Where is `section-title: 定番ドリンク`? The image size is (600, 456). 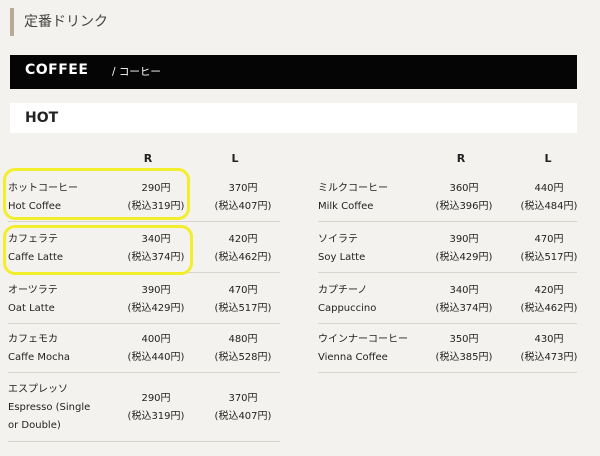 section-title: 定番ドリンク is located at coordinates (59, 22).